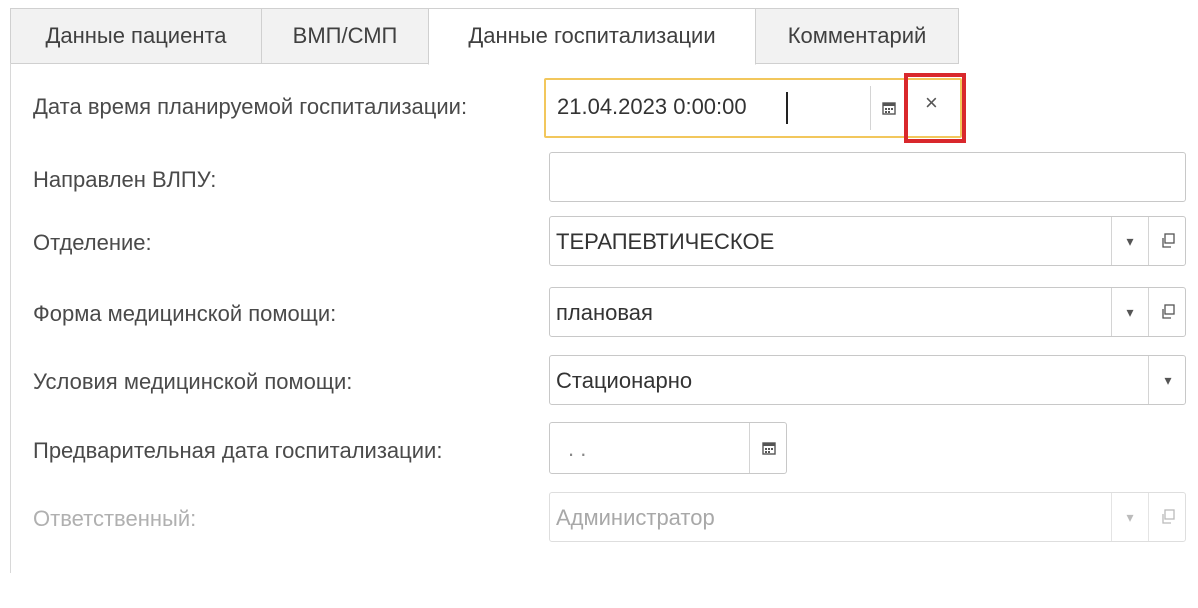 The width and height of the screenshot is (1198, 608). I want to click on clear-icon: ×, so click(931, 103).